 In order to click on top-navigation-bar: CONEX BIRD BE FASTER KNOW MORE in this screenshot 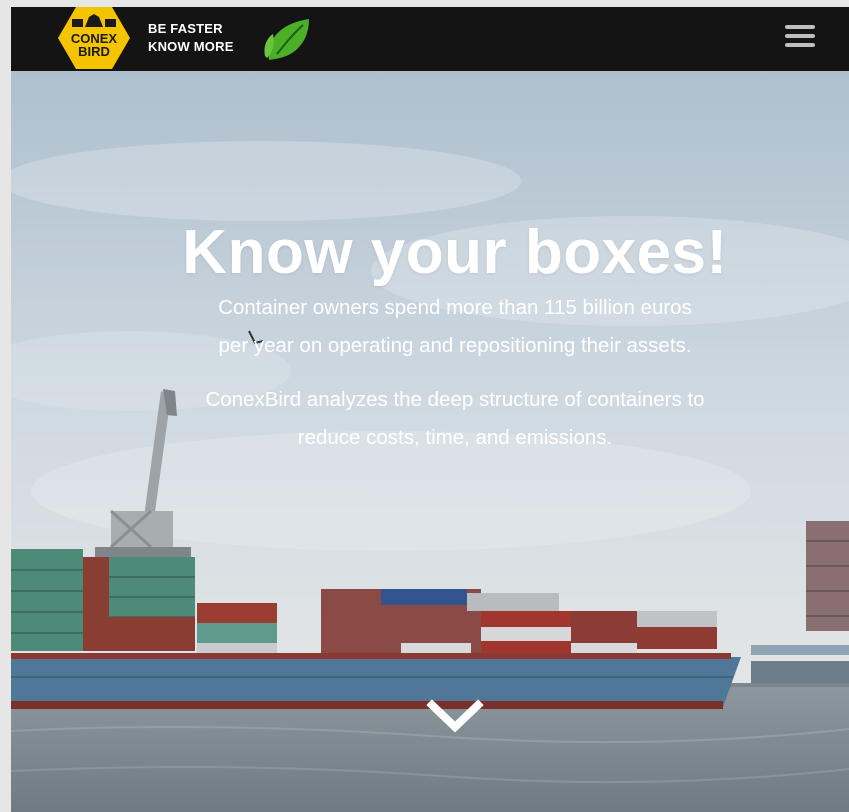, I will do `click(430, 39)`.